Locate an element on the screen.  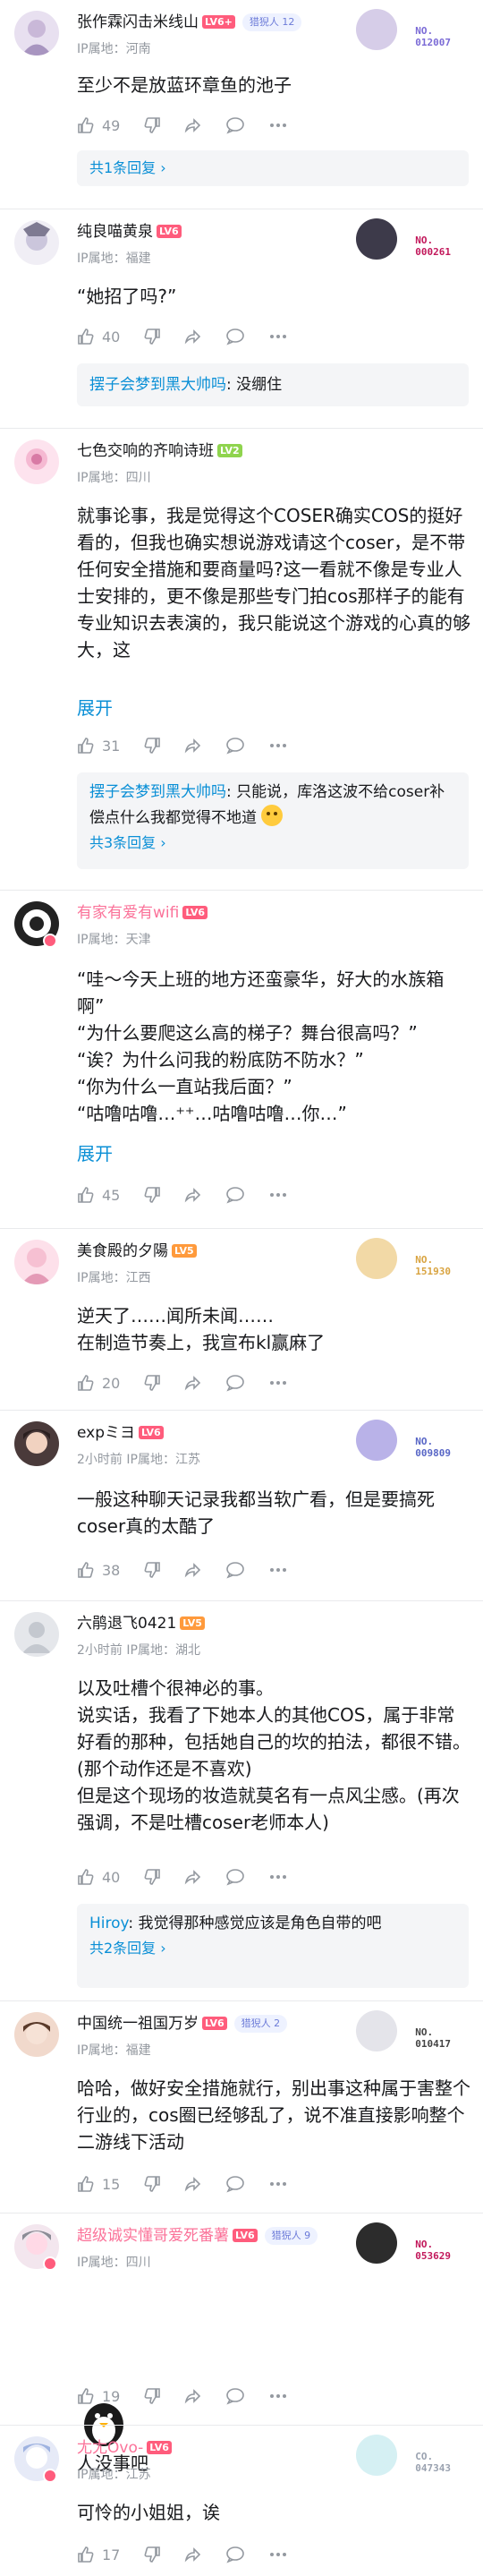
fan-badge: 猎猊人 12 is located at coordinates (272, 22).